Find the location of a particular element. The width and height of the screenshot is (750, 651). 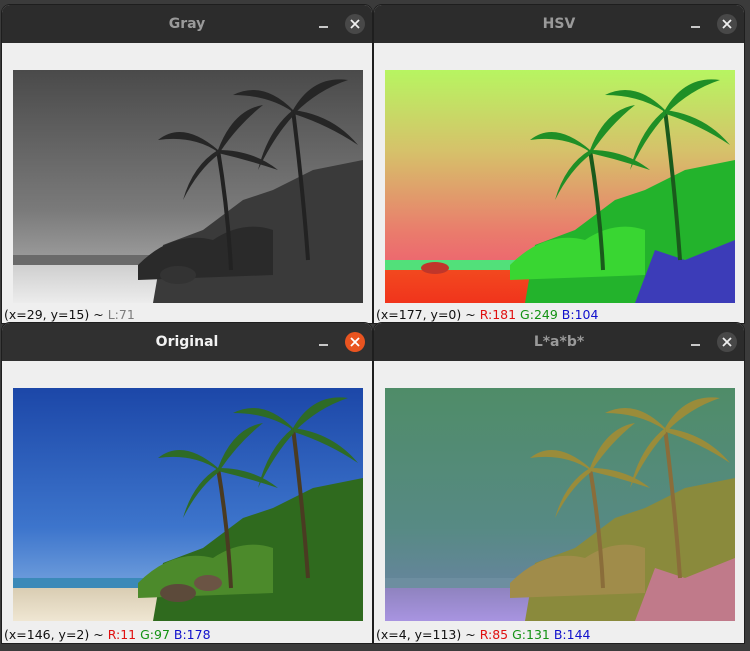

hsv-status-bar: (x=177, y=0) ~ R:181 G:249 B:104 is located at coordinates (487, 314).